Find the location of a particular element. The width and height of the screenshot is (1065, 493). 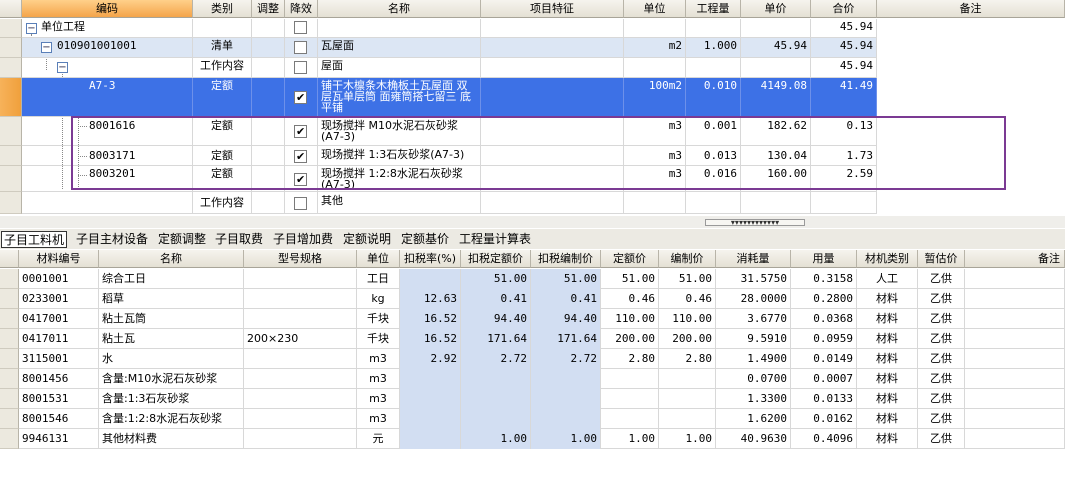

usage: 0.3158 is located at coordinates (824, 279).